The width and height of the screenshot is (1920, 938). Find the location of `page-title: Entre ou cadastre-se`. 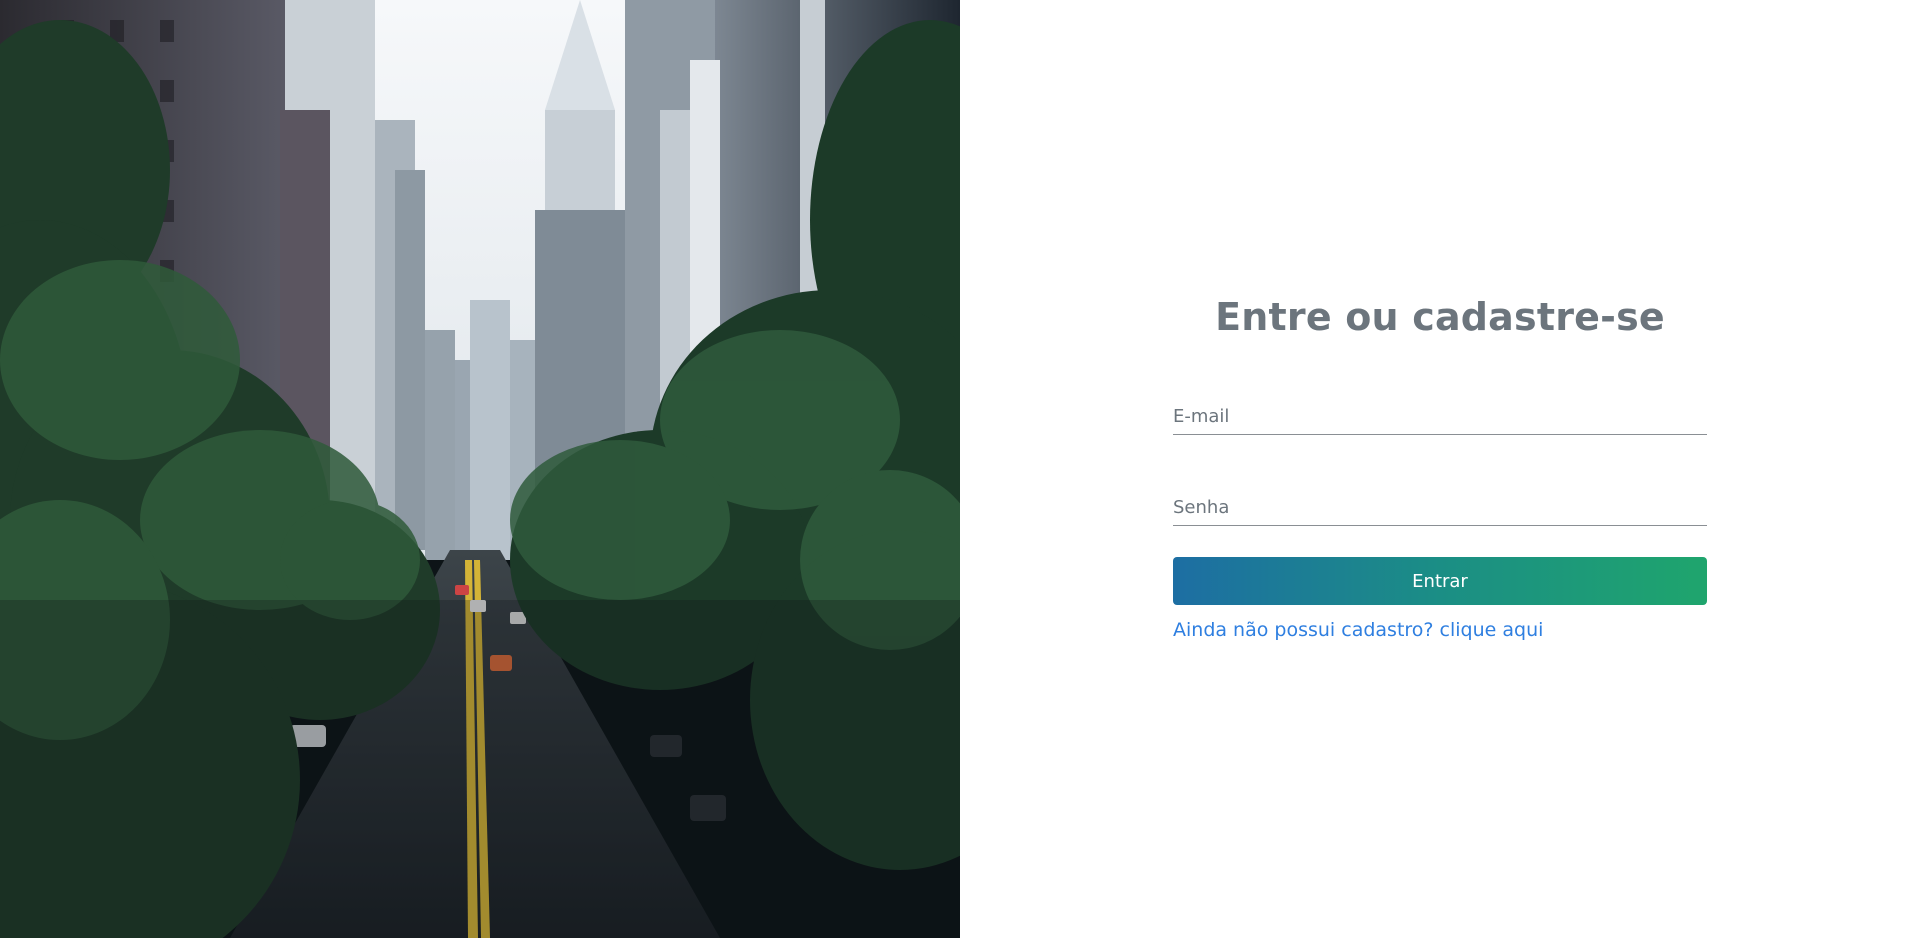

page-title: Entre ou cadastre-se is located at coordinates (1440, 317).